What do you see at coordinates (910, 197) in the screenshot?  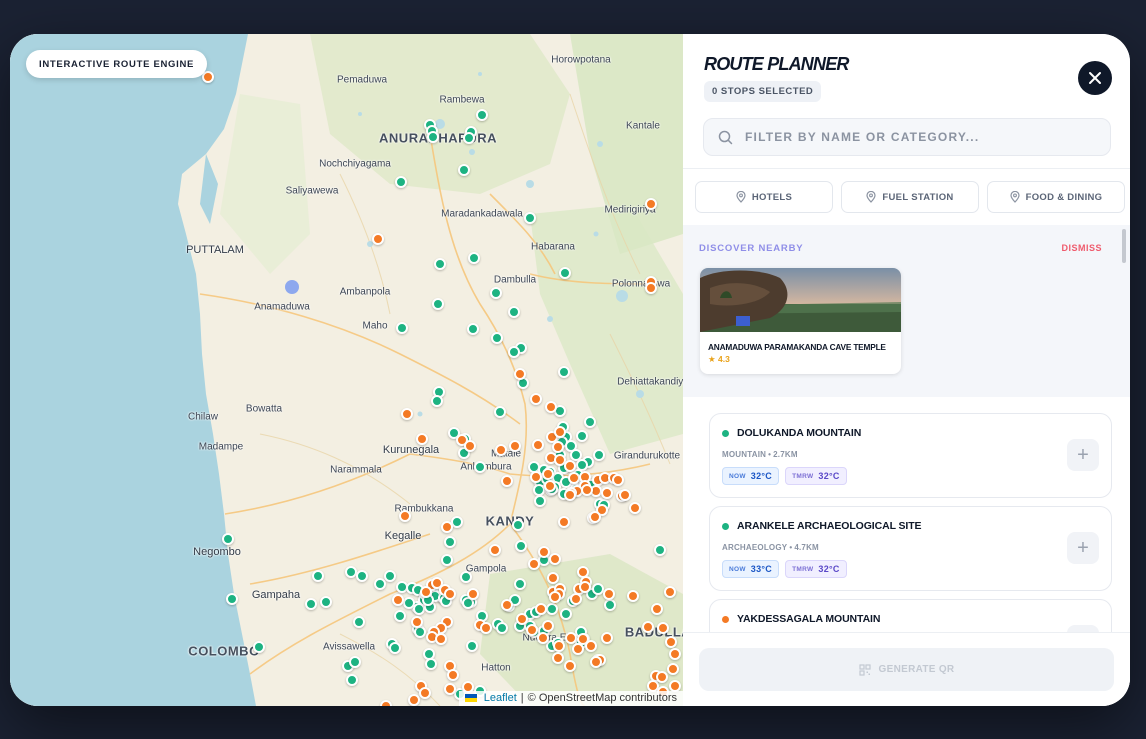 I see `filter-fuel-station: FUEL STATION` at bounding box center [910, 197].